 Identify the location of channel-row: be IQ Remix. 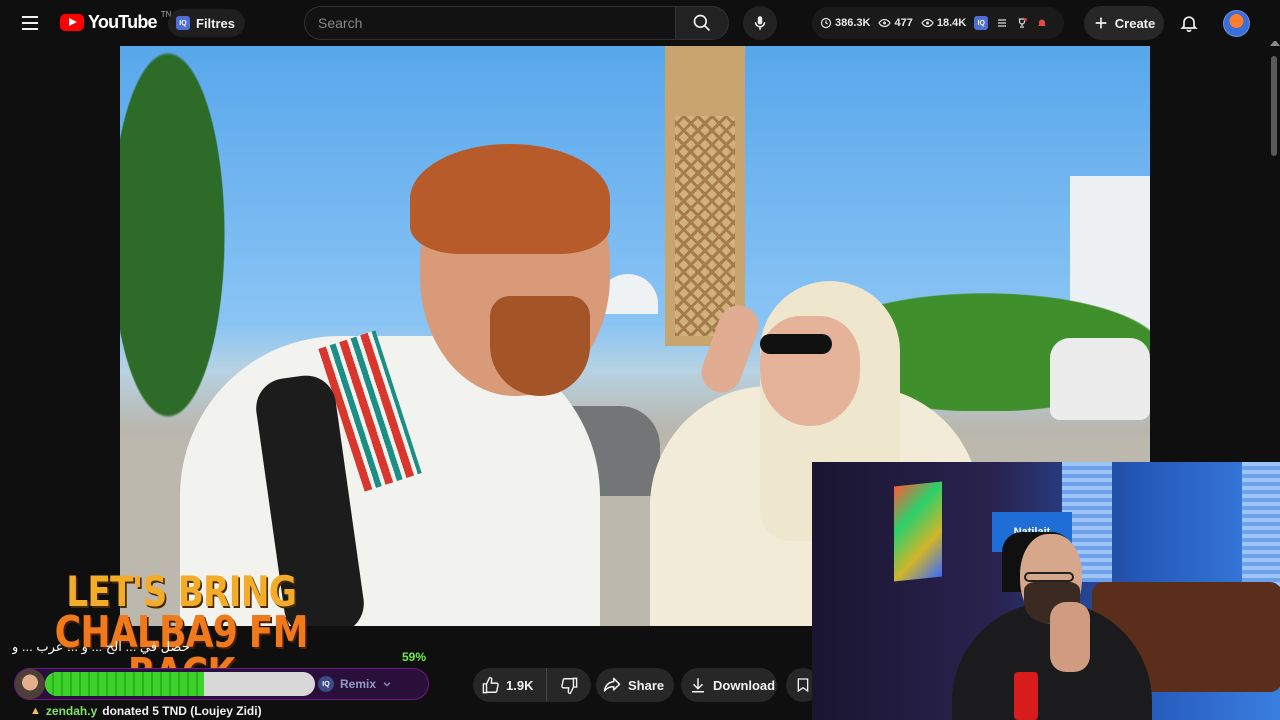
(221, 684).